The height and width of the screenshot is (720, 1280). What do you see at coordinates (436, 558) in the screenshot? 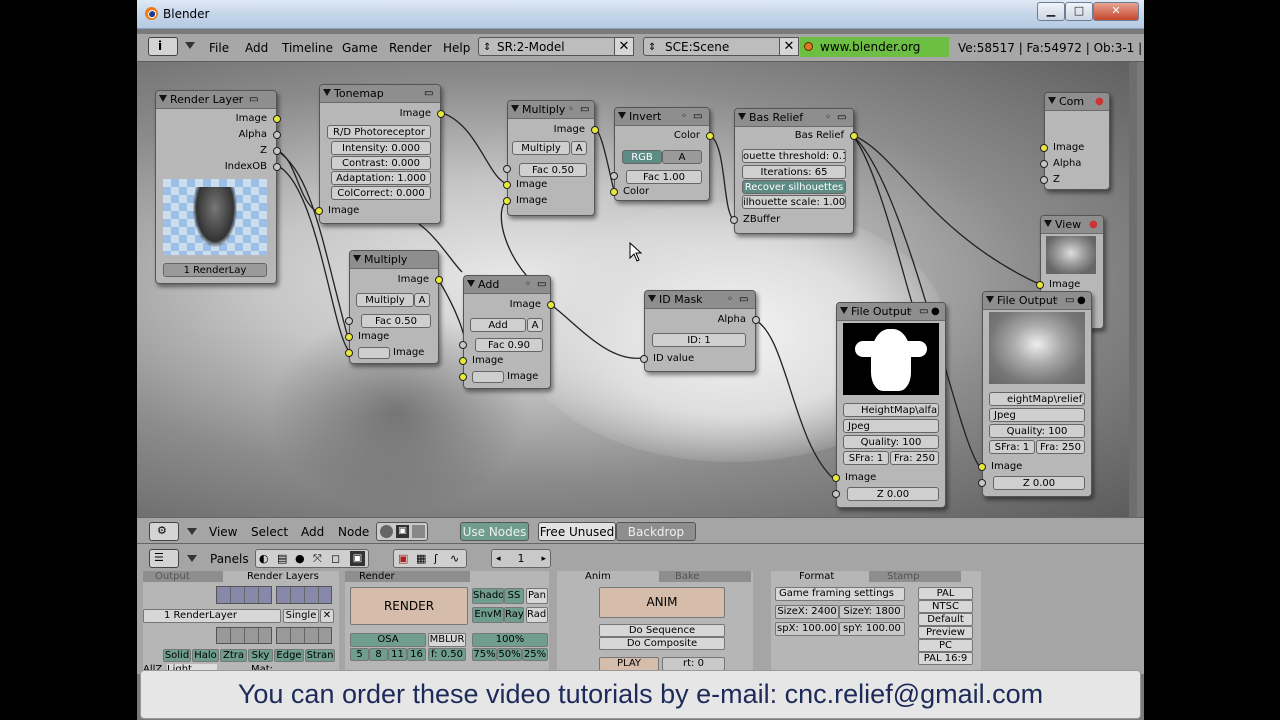
I see `sound-subcontext-icon: ʃ` at bounding box center [436, 558].